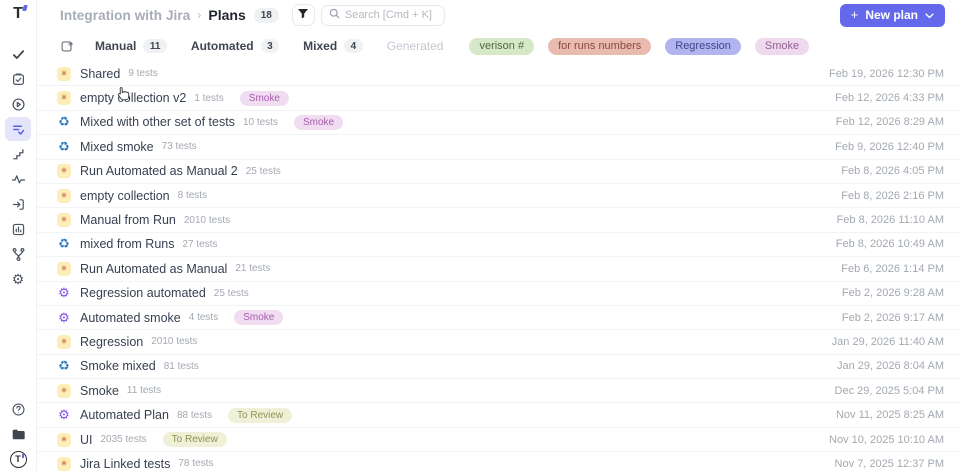 This screenshot has width=960, height=471. Describe the element at coordinates (99, 390) in the screenshot. I see `plan-name: Smoke` at that location.